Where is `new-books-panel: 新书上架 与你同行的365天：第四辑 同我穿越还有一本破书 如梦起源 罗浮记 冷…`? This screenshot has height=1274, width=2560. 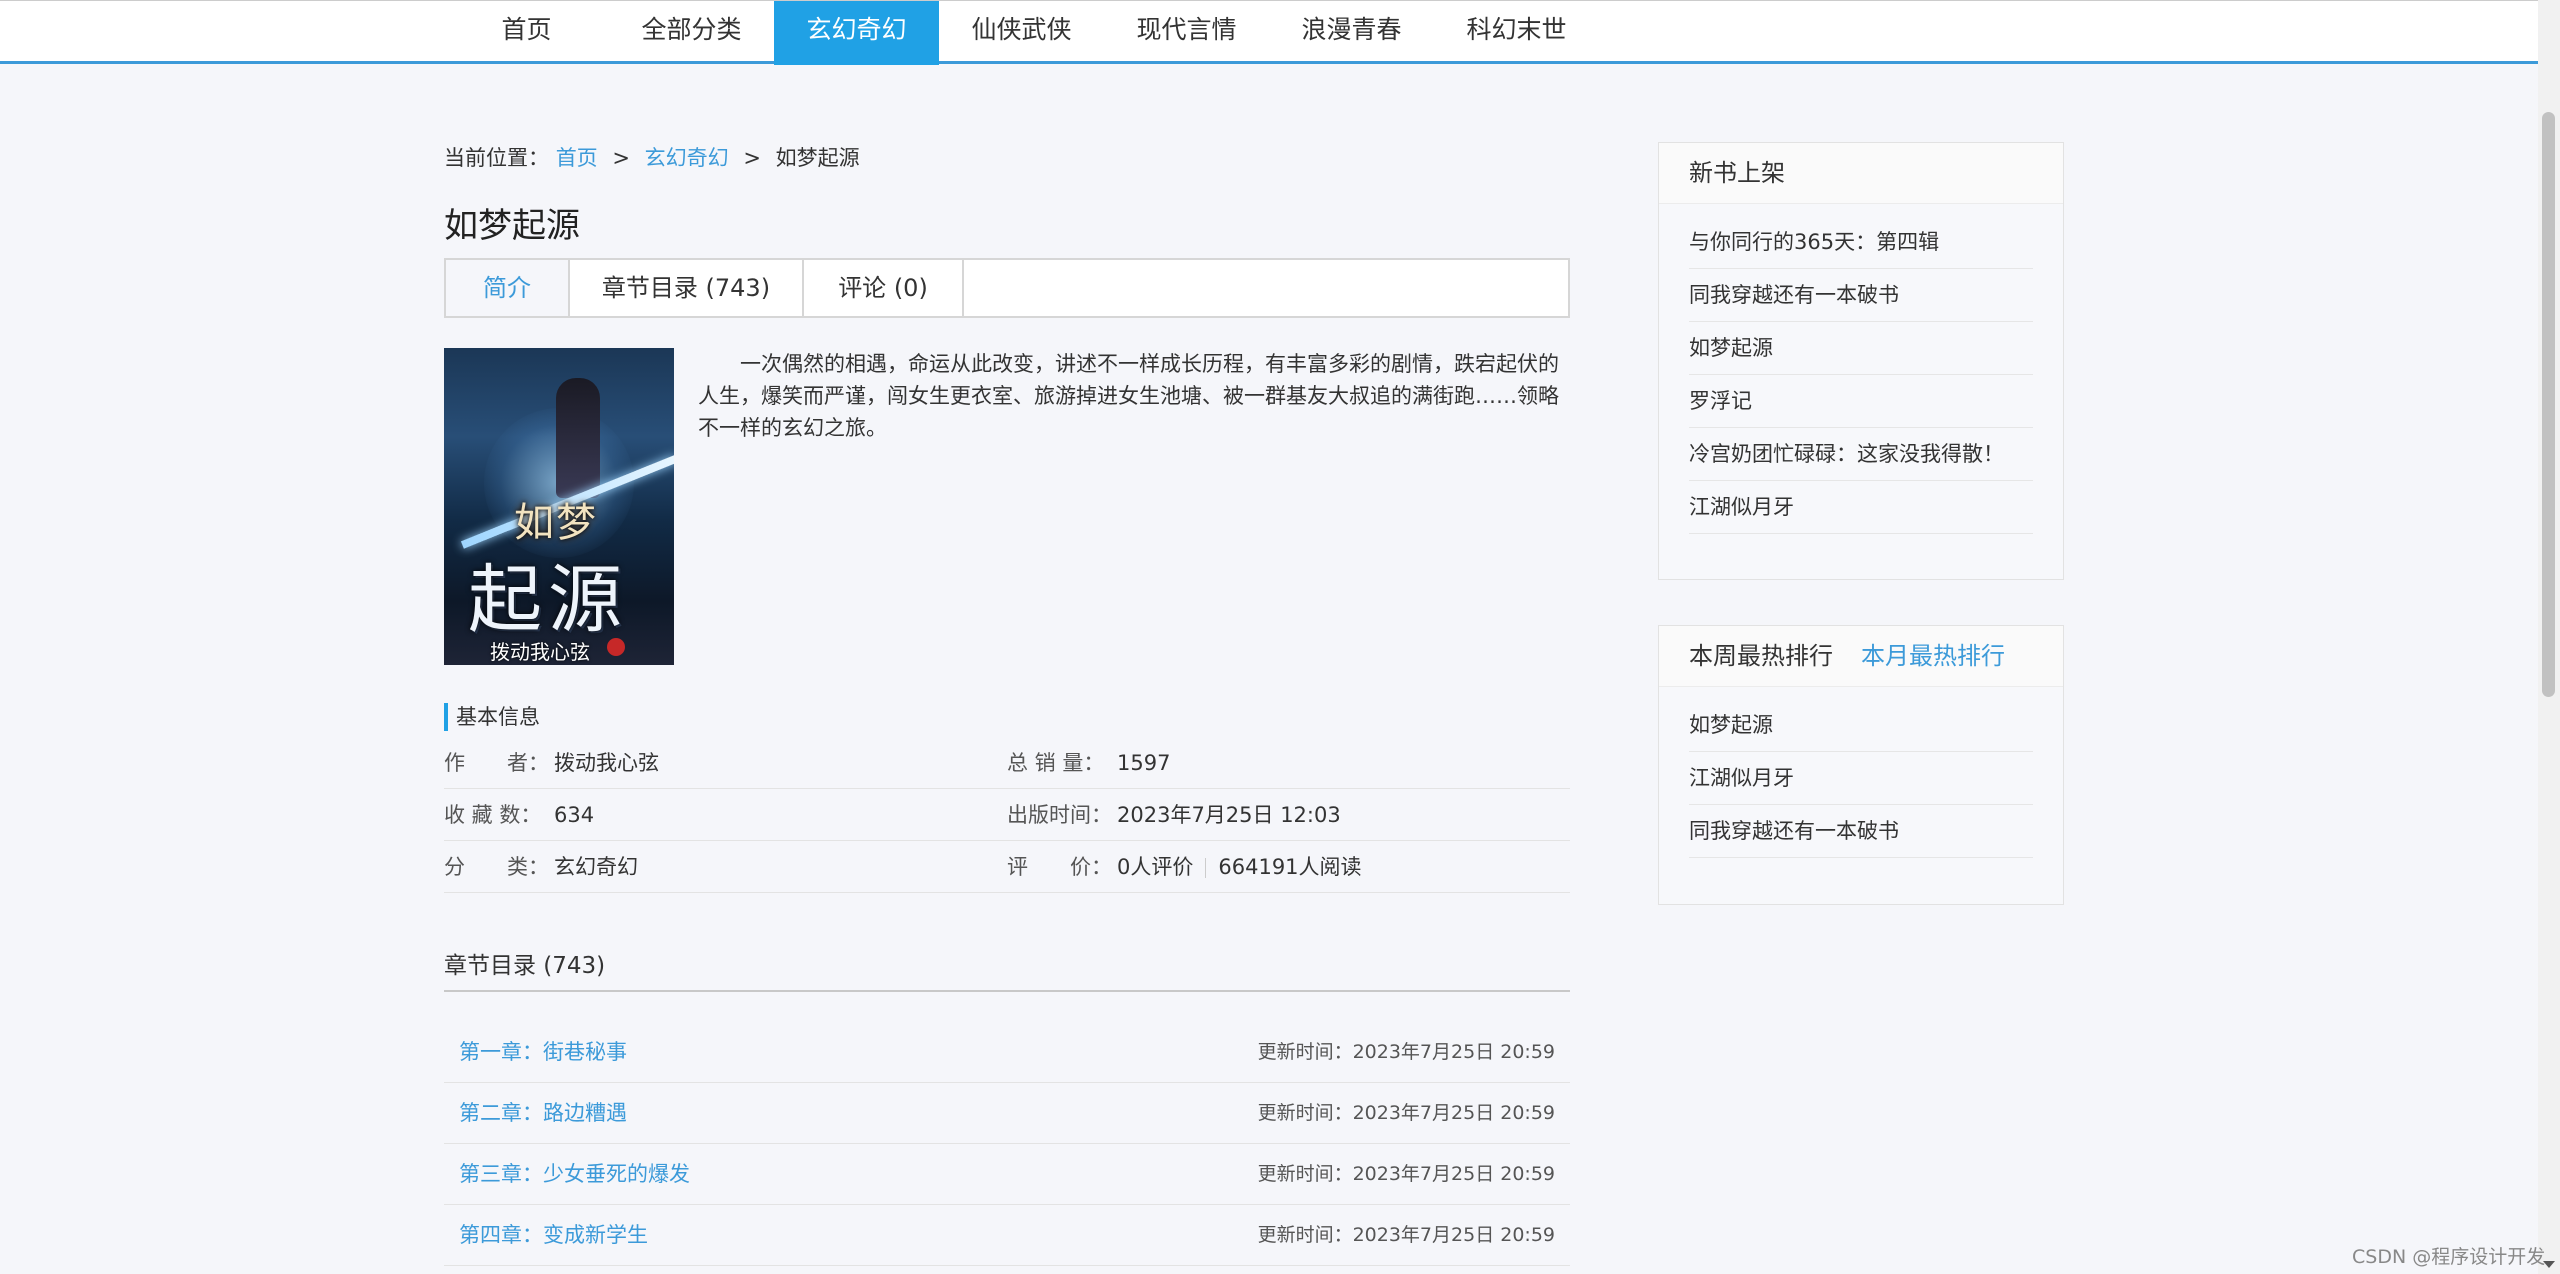
new-books-panel: 新书上架 与你同行的365天：第四辑 同我穿越还有一本破书 如梦起源 罗浮记 冷… is located at coordinates (1861, 361).